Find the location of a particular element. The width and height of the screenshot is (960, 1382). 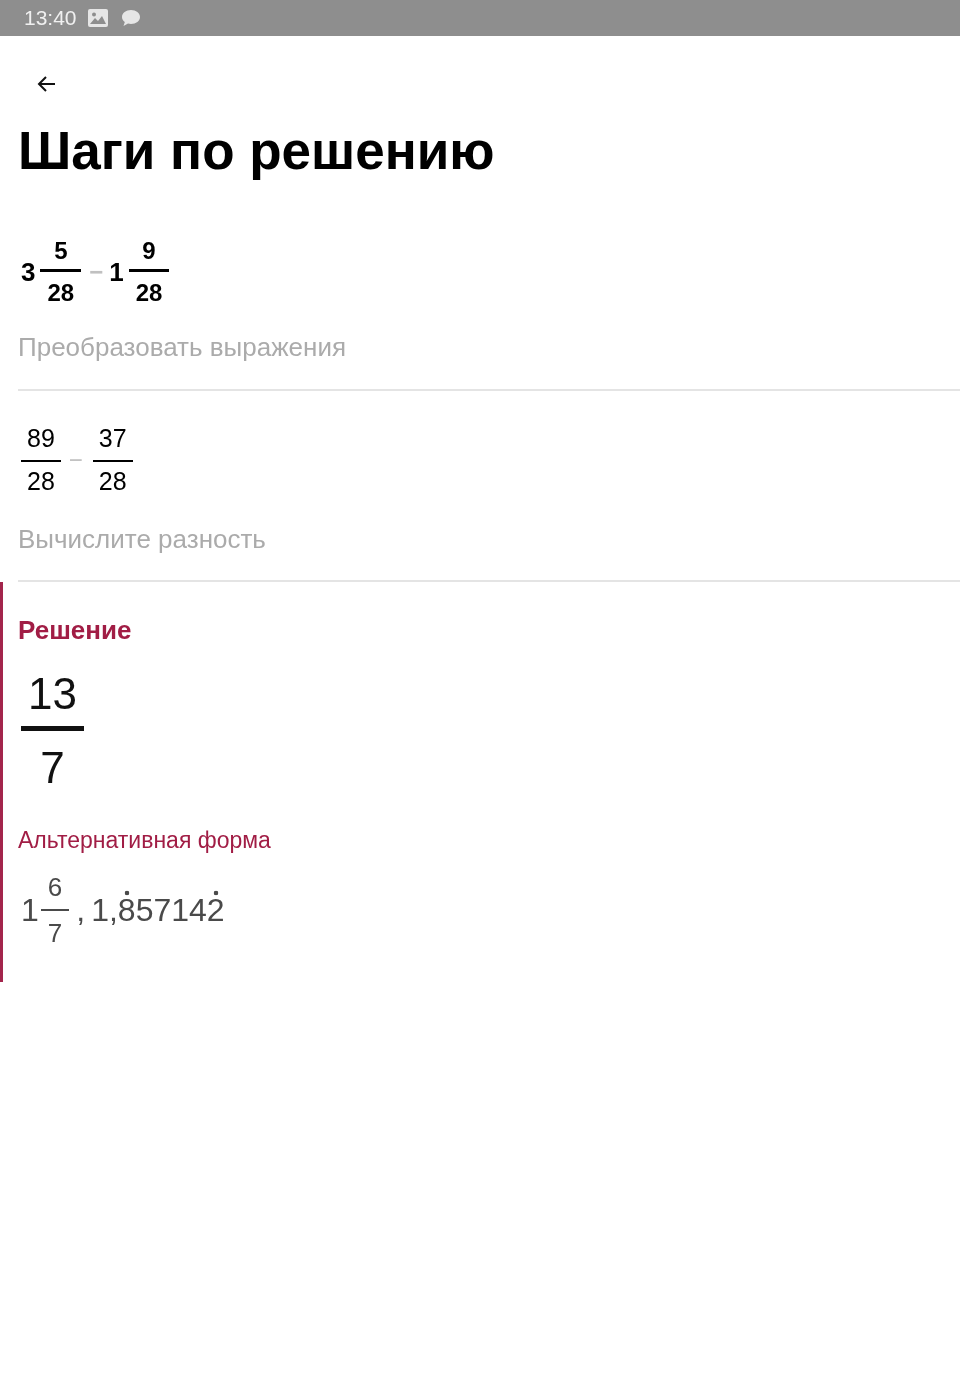

whole-number: 3 is located at coordinates (28, 272).